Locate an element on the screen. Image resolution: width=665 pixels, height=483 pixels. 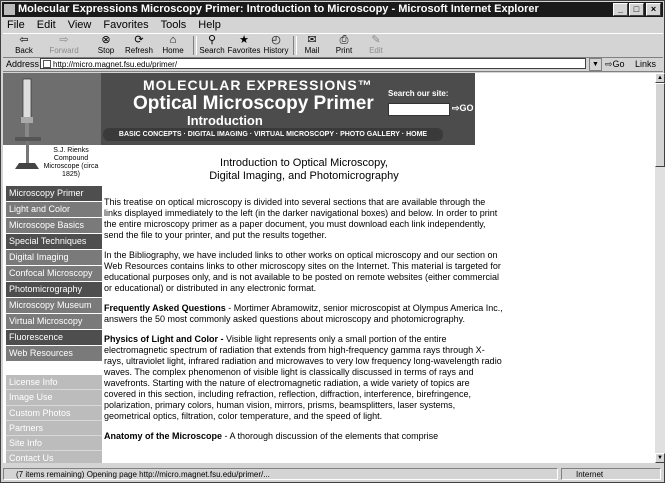
home-button: ⌂ Home is located at coordinates (173, 45).